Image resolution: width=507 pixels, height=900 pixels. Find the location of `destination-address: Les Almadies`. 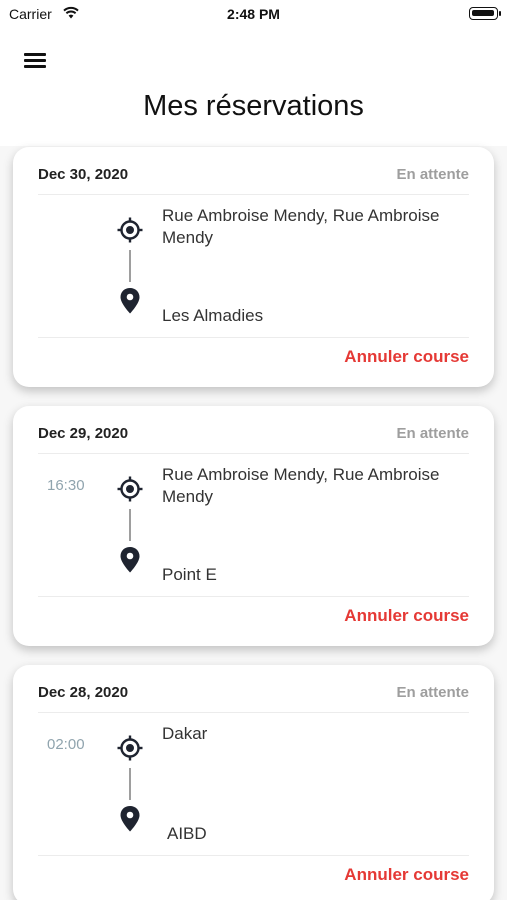

destination-address: Les Almadies is located at coordinates (213, 315).